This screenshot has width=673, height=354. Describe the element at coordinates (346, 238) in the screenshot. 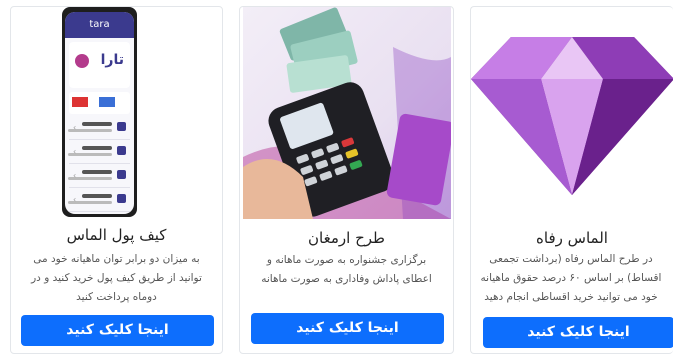

I see `card-title: طرح ارمغان` at that location.